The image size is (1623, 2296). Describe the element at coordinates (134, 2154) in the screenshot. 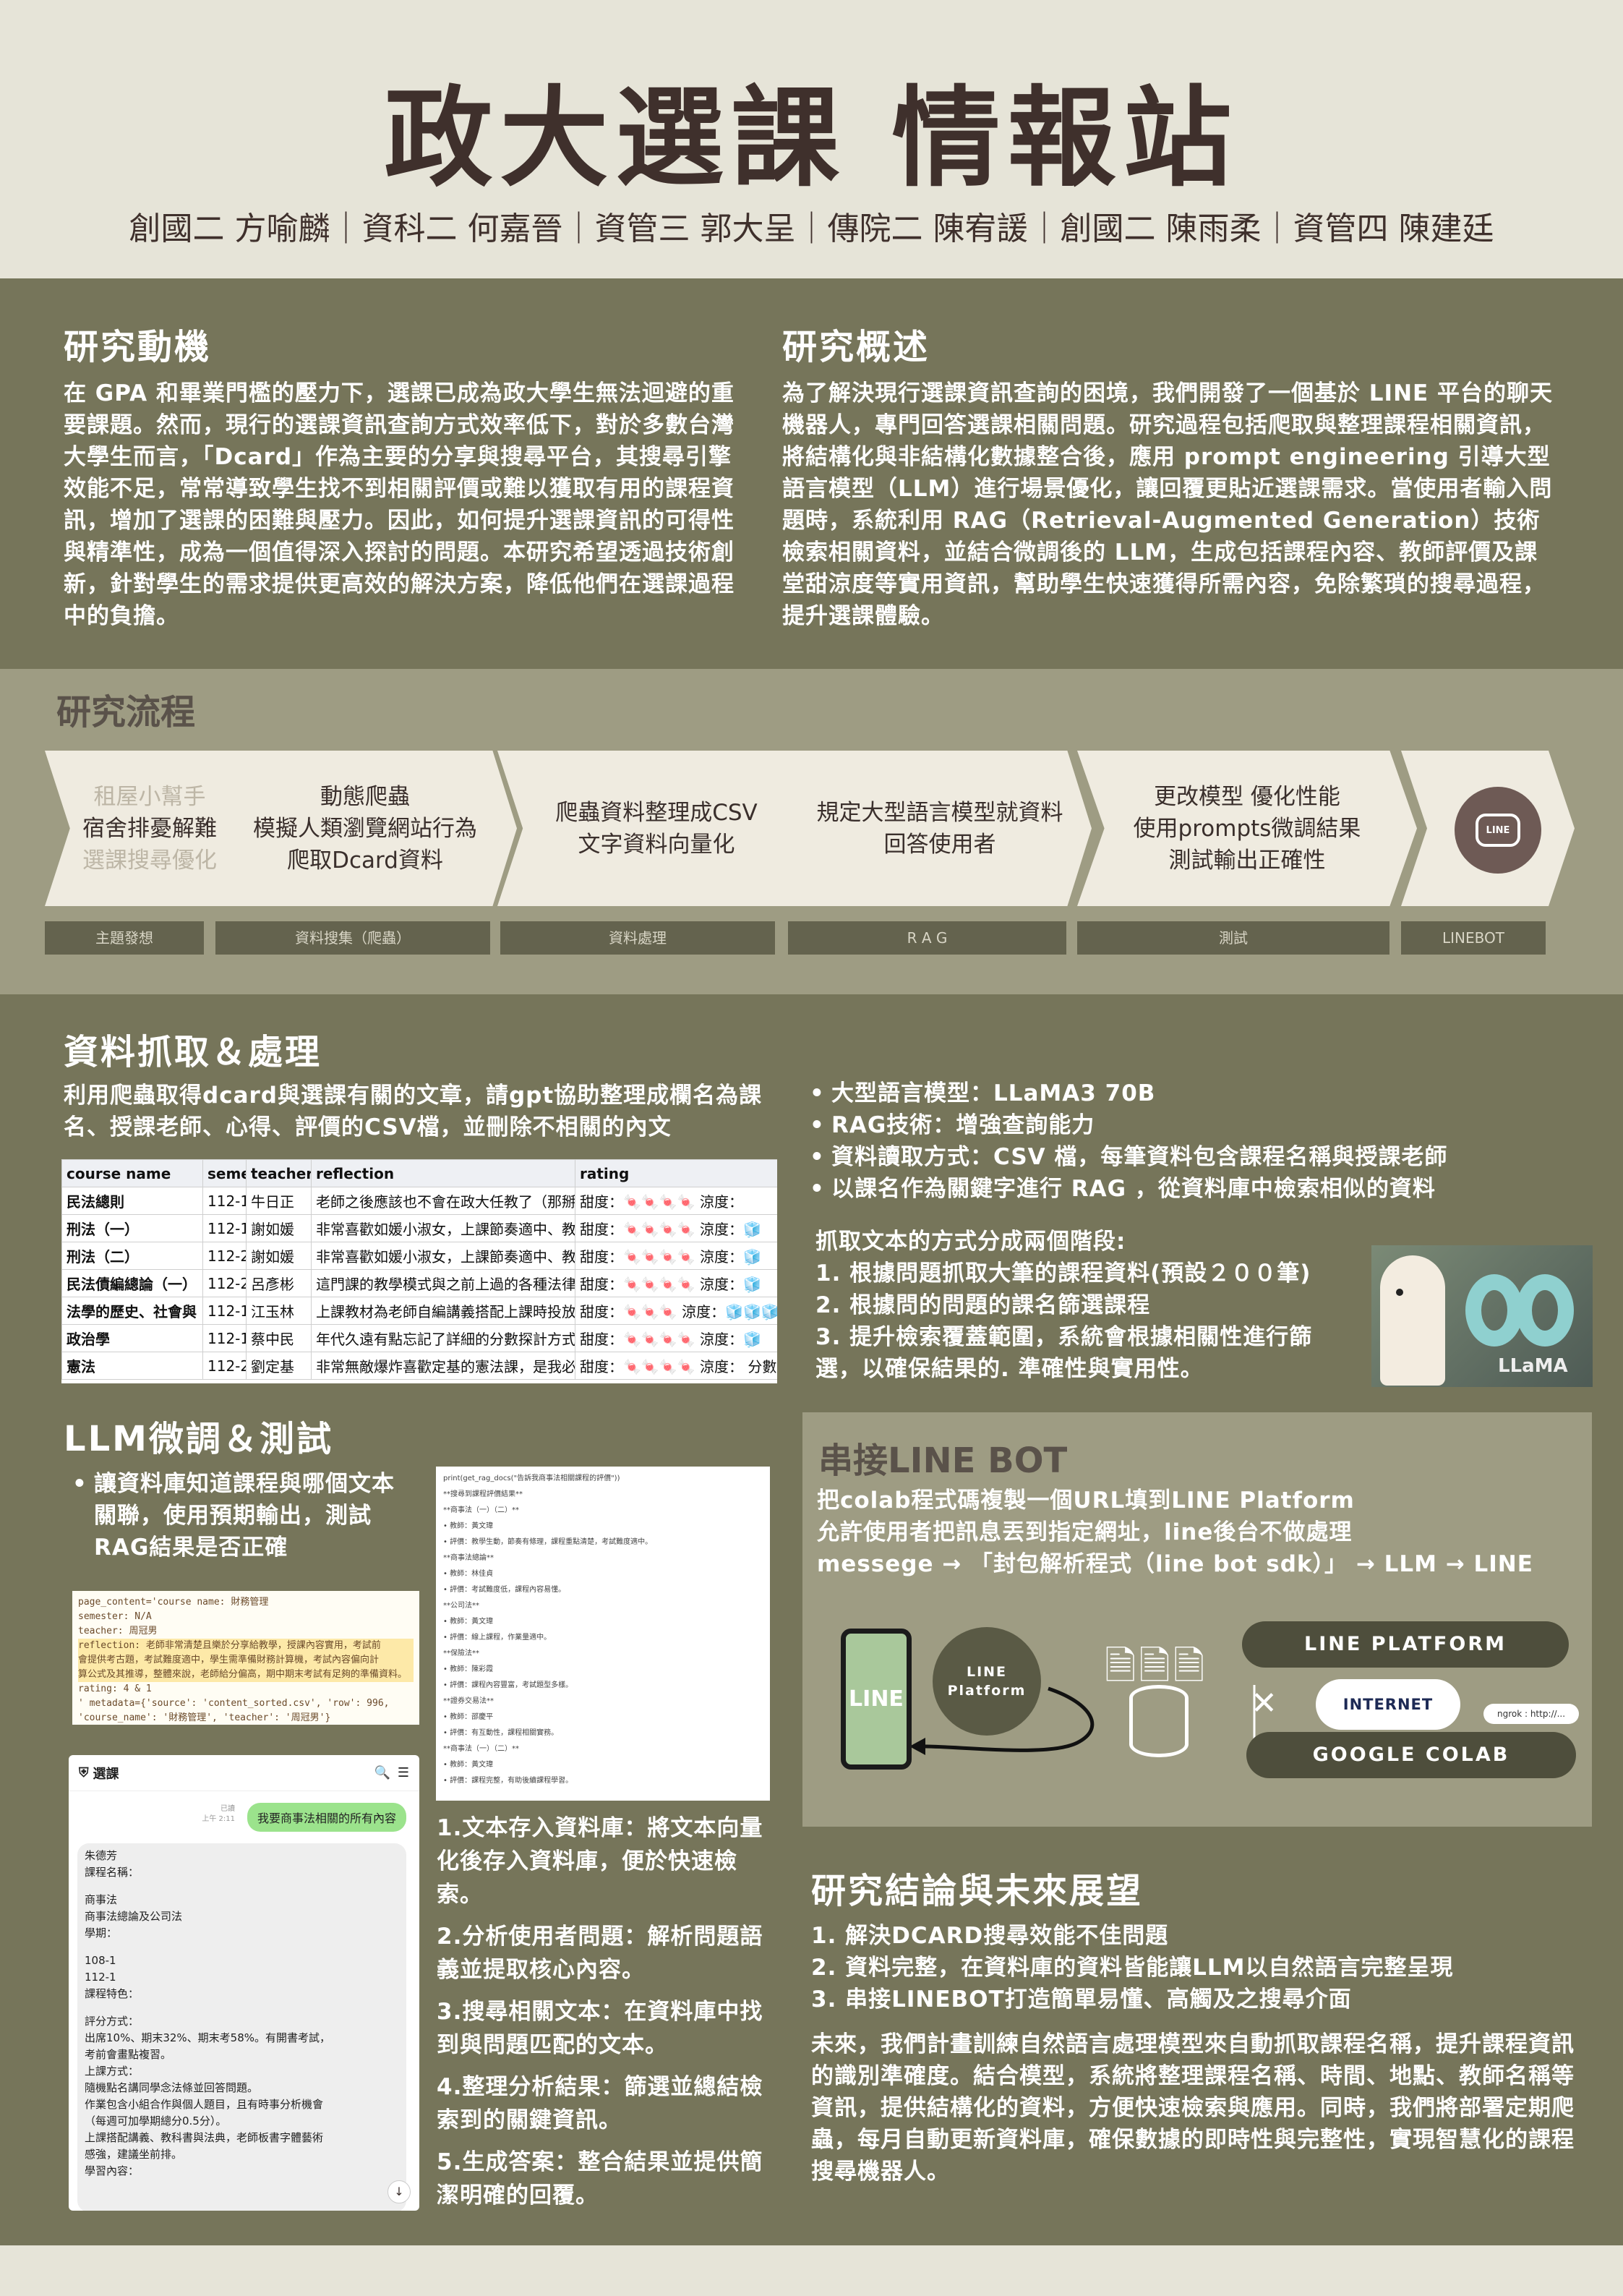

I see `text-line: 感強，建議坐前排。` at that location.